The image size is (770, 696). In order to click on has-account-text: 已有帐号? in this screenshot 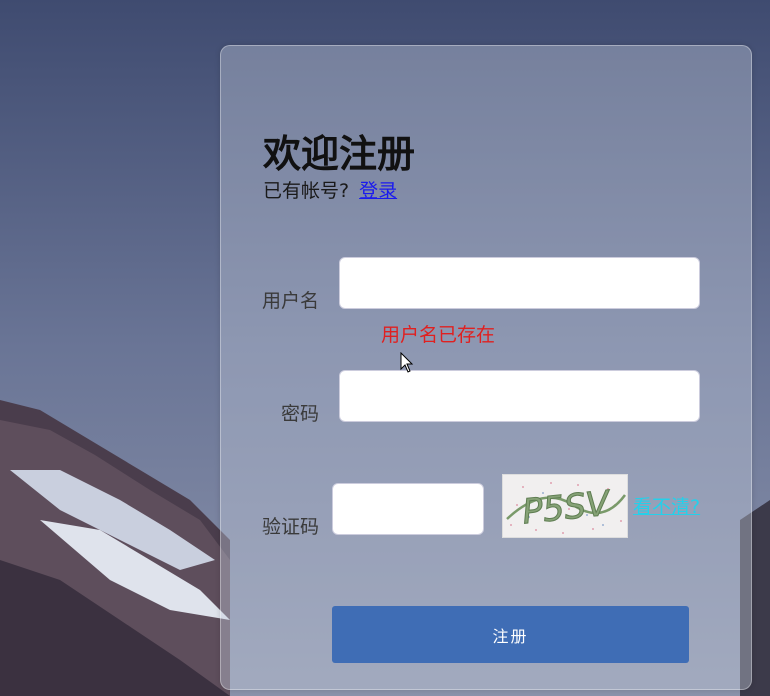, I will do `click(306, 191)`.